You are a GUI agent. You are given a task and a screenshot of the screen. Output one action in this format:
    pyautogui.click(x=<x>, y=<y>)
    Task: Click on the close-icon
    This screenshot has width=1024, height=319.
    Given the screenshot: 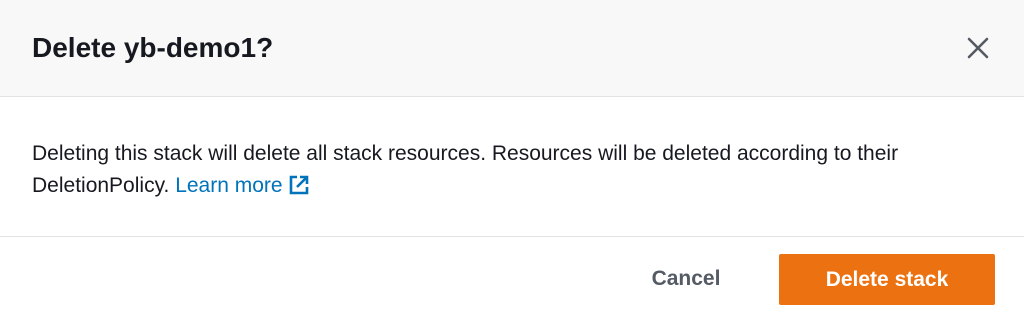 What is the action you would take?
    pyautogui.click(x=978, y=48)
    